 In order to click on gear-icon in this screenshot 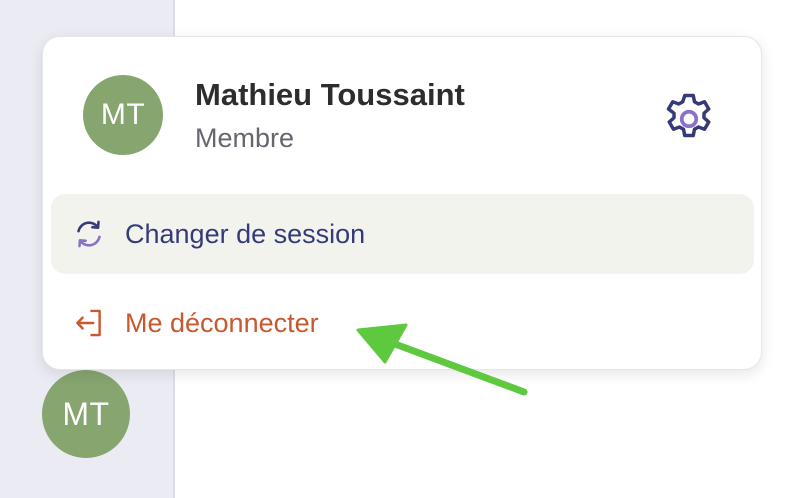, I will do `click(688, 115)`.